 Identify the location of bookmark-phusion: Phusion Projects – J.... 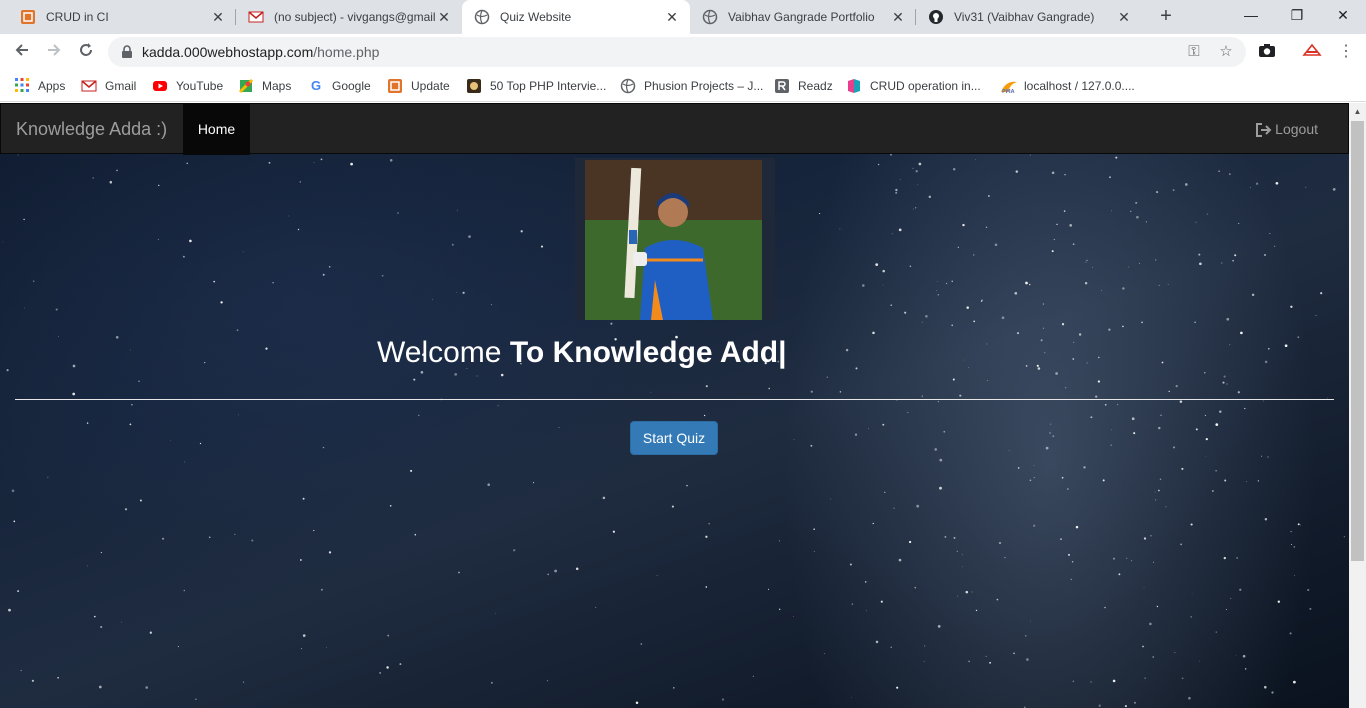
(691, 86).